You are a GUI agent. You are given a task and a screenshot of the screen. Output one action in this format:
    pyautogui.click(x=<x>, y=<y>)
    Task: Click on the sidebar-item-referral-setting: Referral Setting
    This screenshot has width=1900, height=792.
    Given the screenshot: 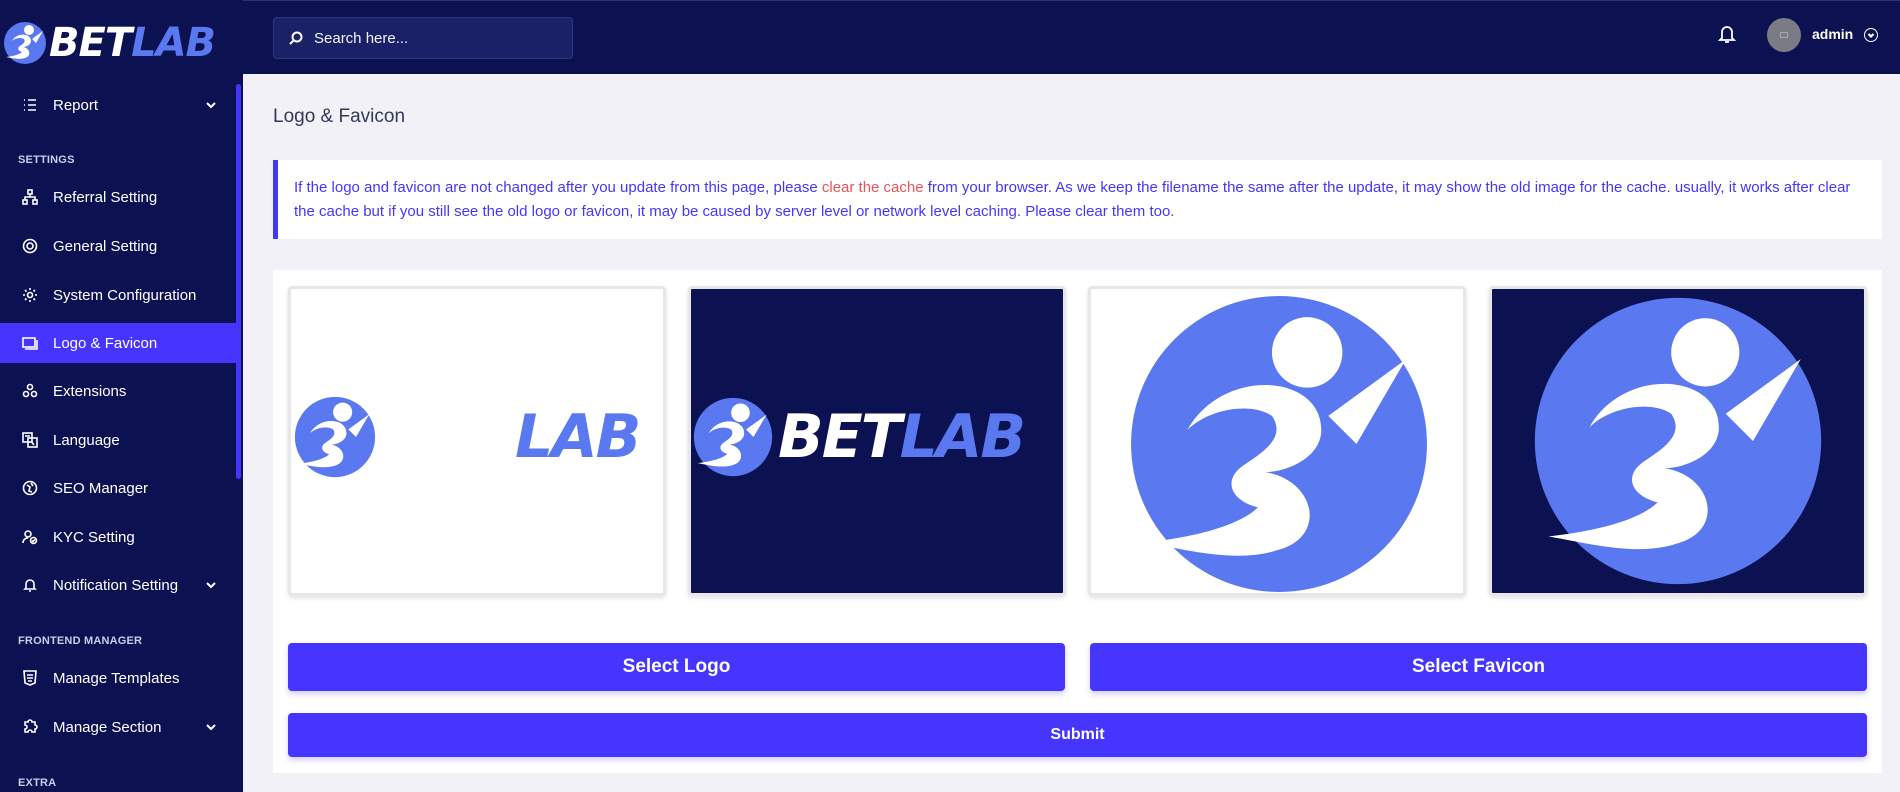 What is the action you would take?
    pyautogui.click(x=119, y=197)
    